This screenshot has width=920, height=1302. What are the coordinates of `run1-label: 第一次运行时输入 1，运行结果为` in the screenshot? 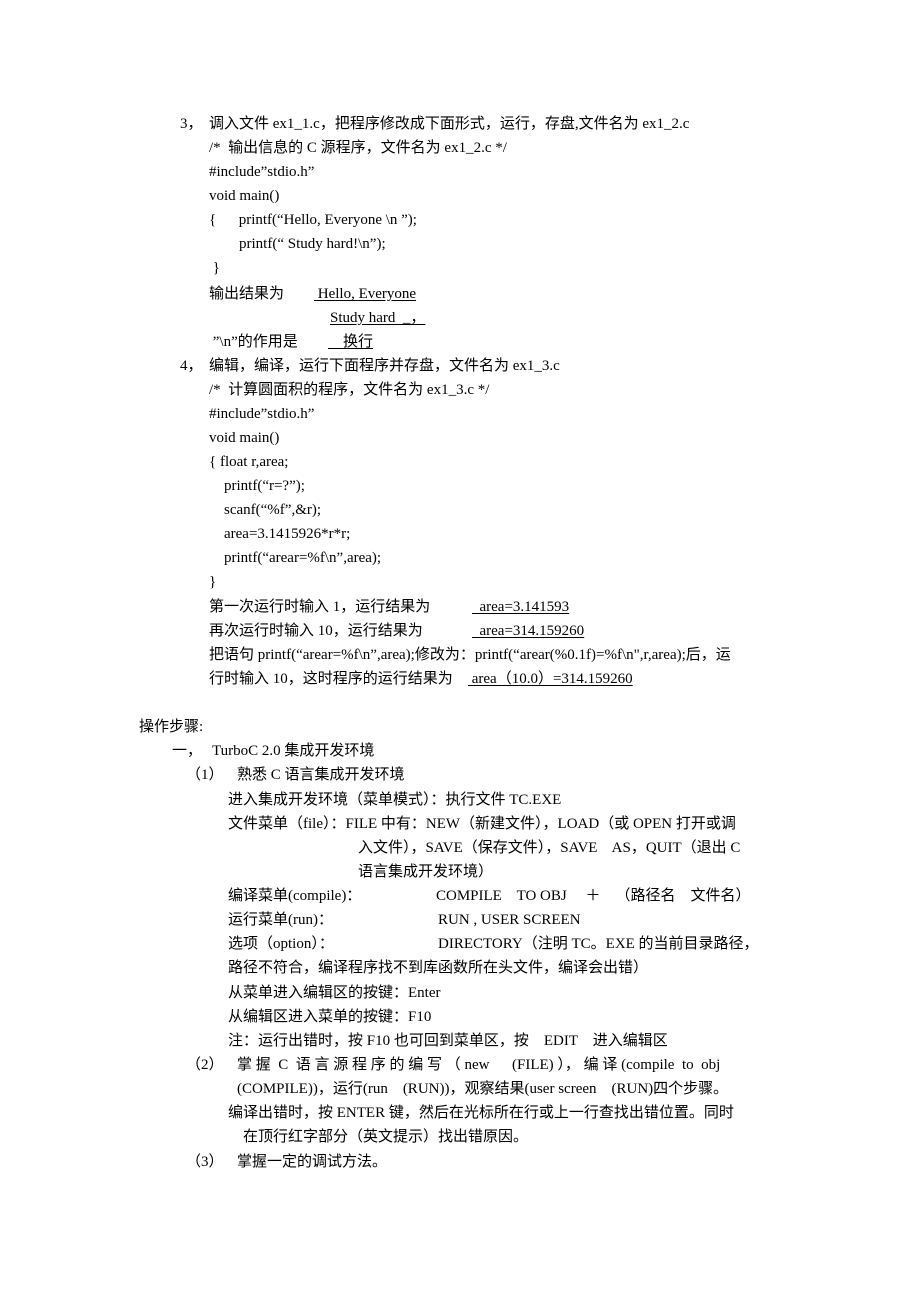 It's located at (320, 607).